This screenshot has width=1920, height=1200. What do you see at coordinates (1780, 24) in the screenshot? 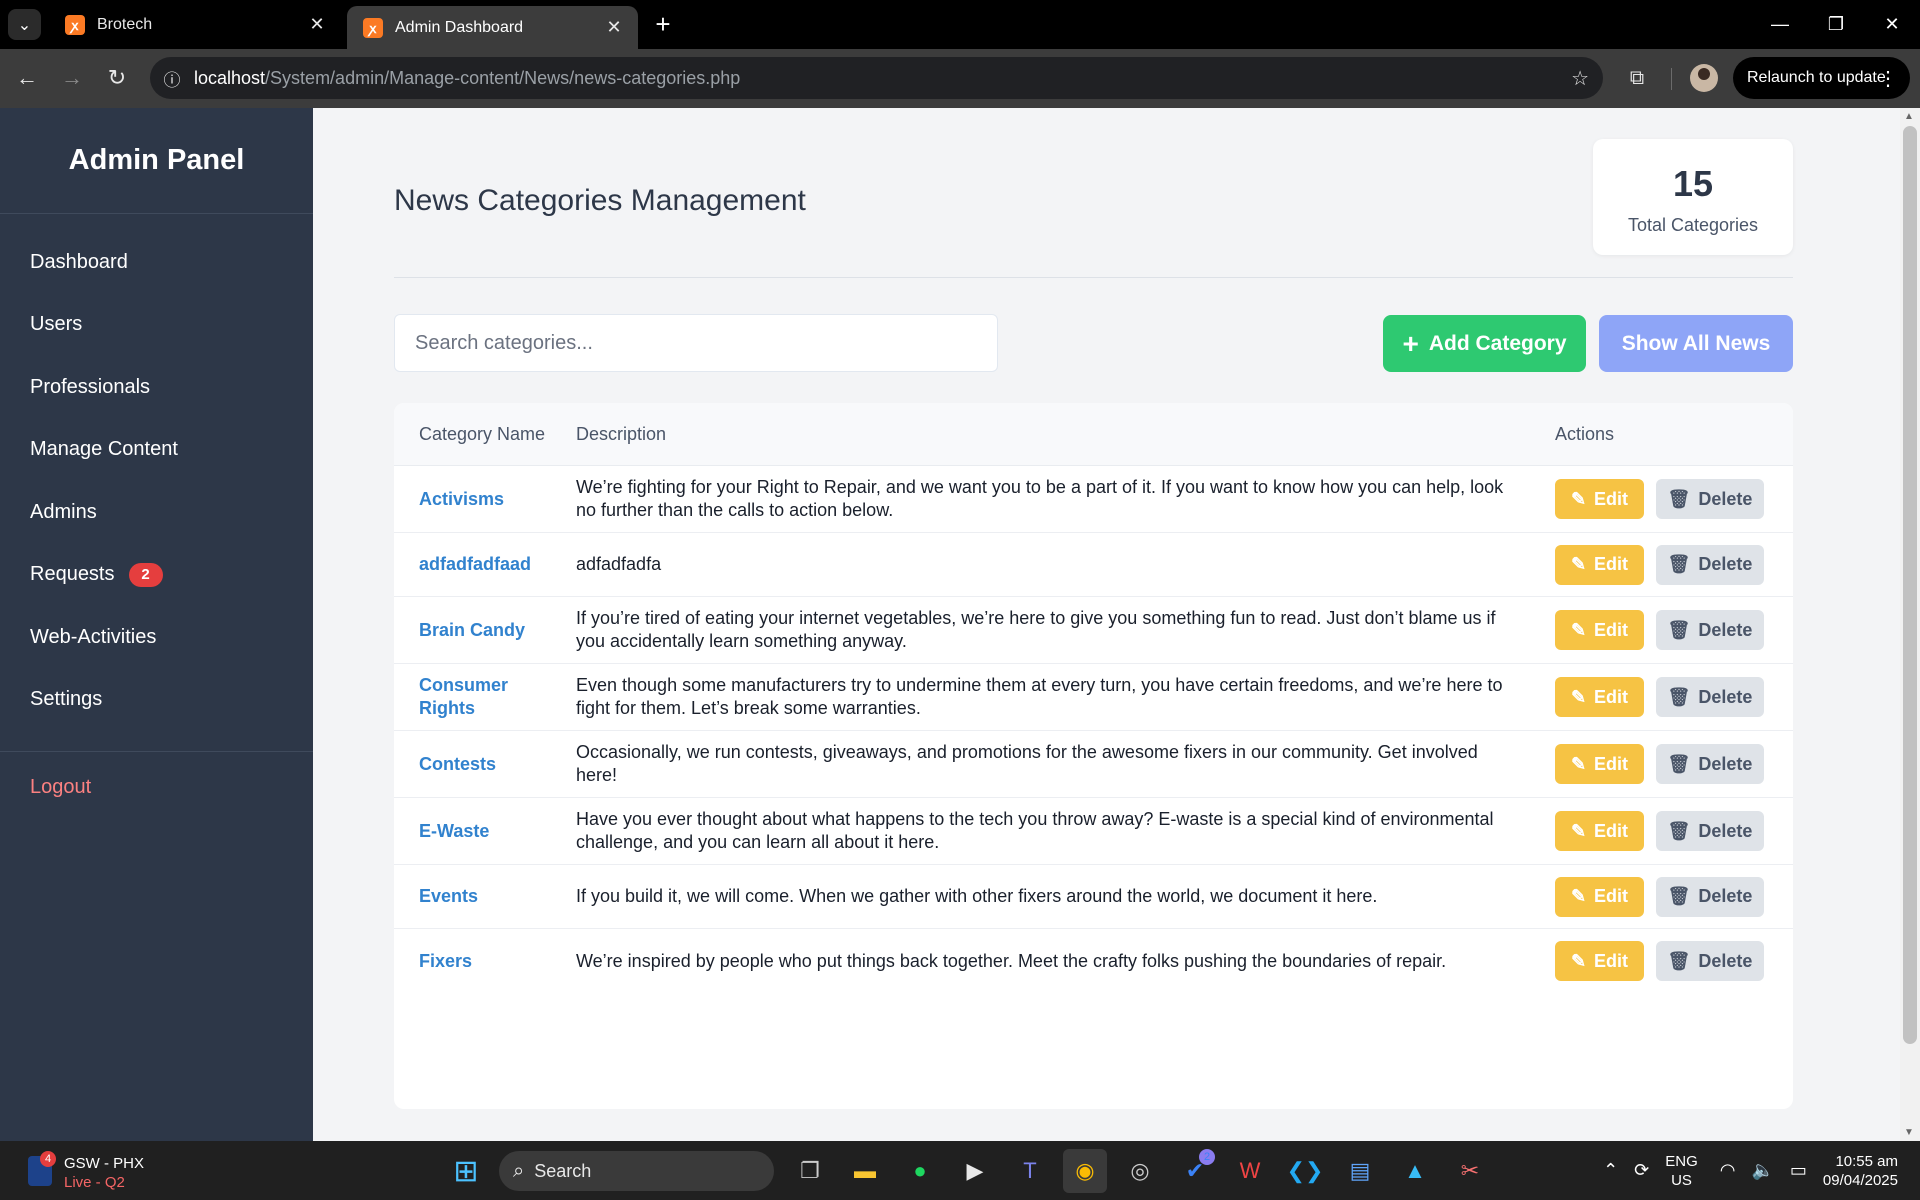
I see `minimize-icon: —` at bounding box center [1780, 24].